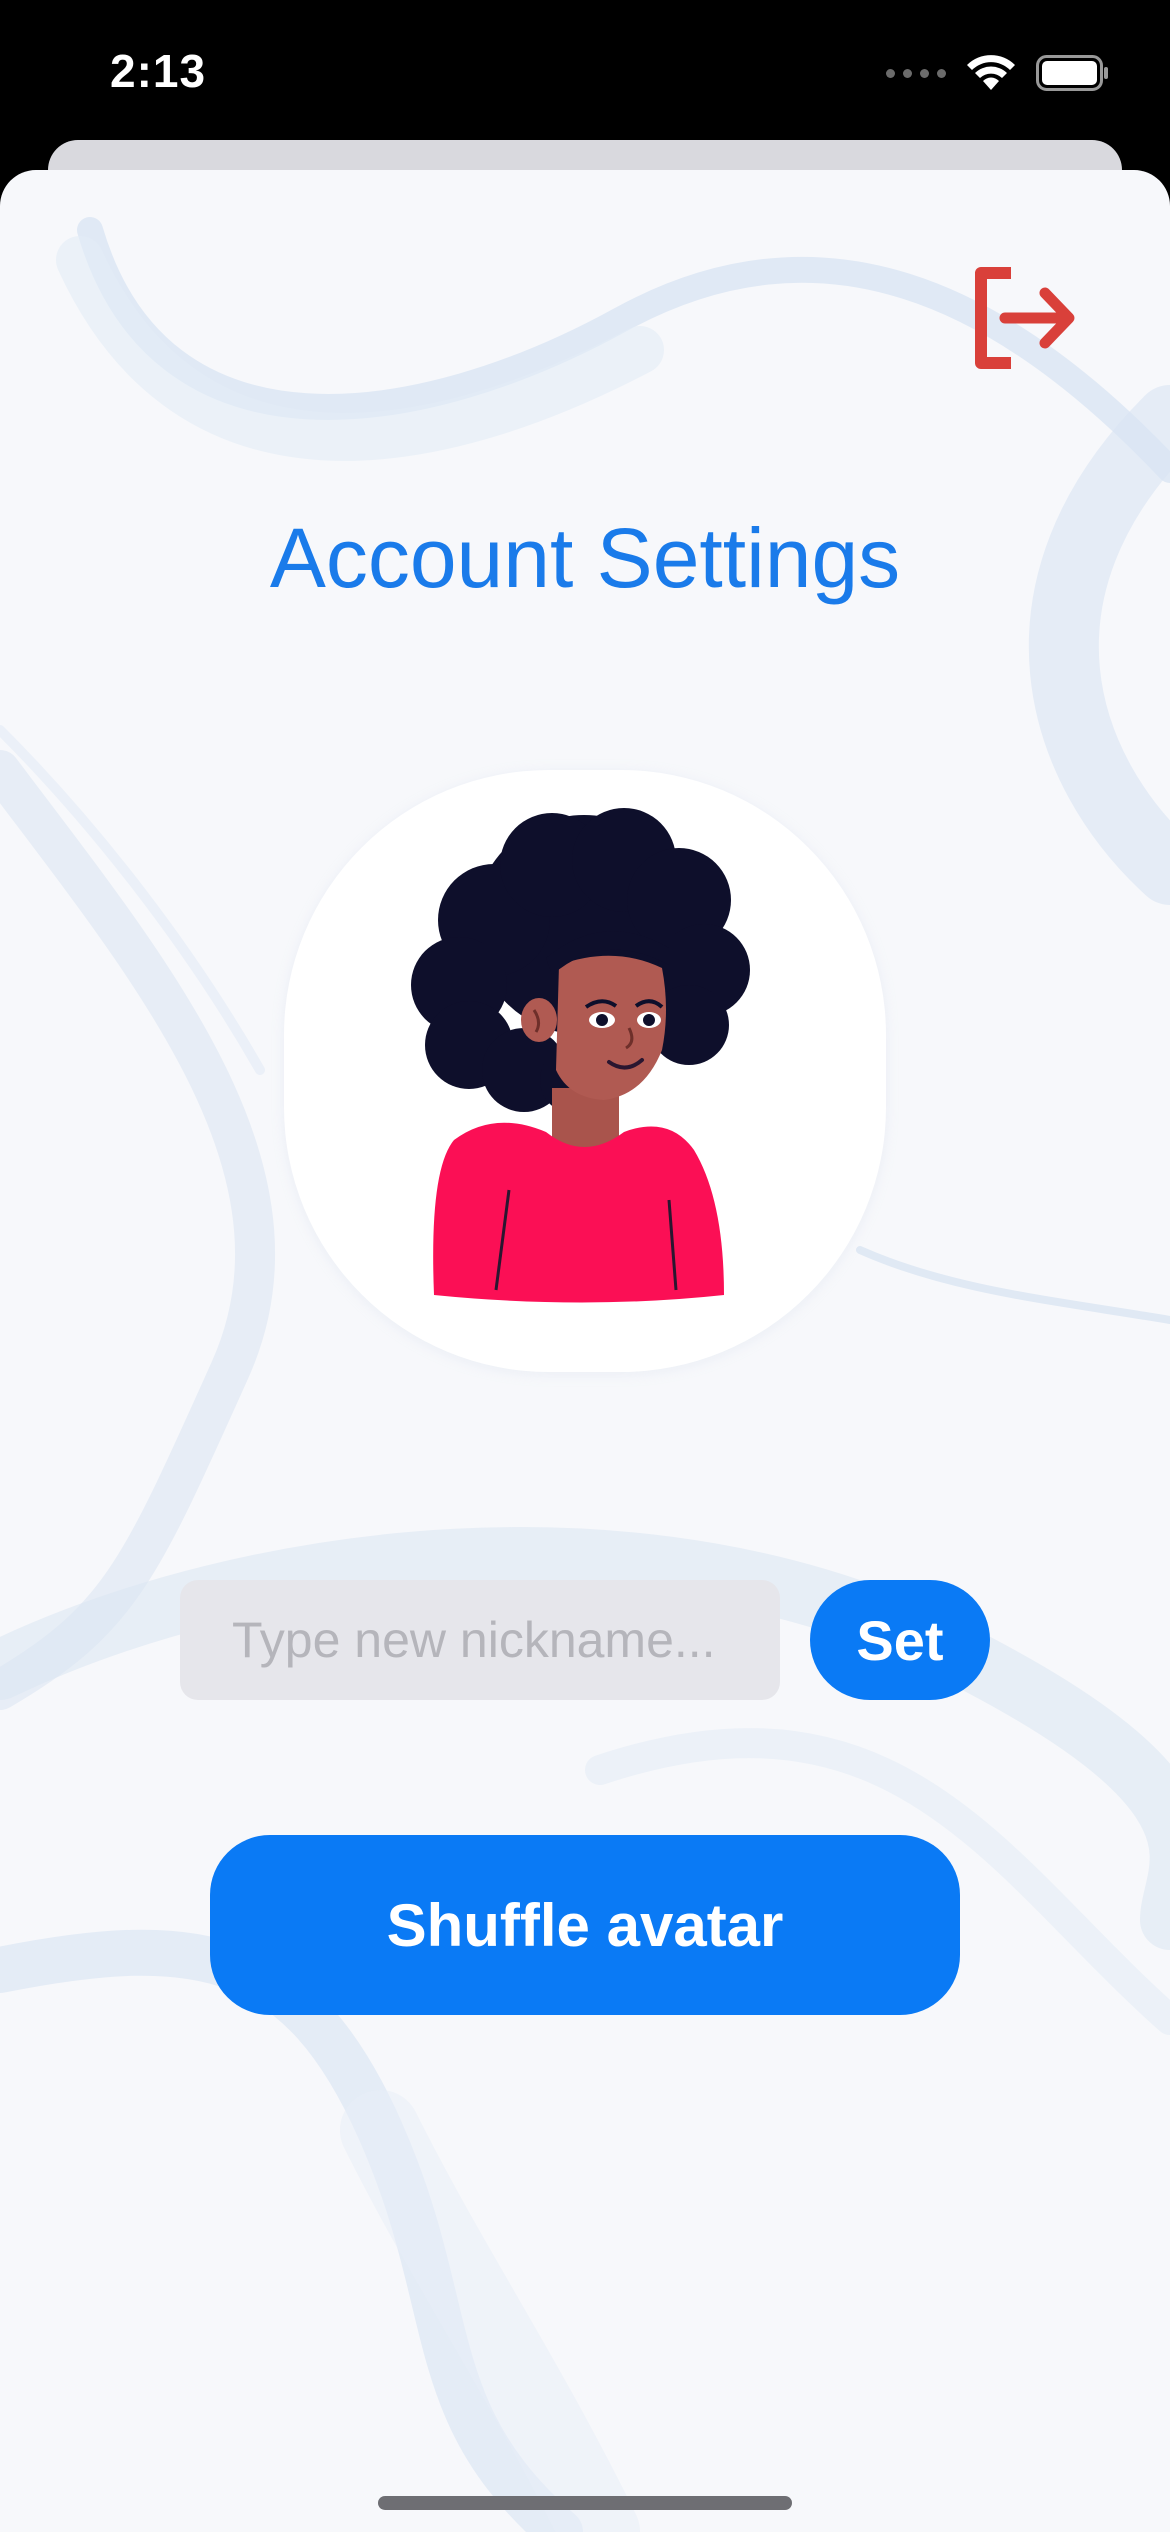 The height and width of the screenshot is (2532, 1170). What do you see at coordinates (916, 73) in the screenshot?
I see `signal-dots-icon` at bounding box center [916, 73].